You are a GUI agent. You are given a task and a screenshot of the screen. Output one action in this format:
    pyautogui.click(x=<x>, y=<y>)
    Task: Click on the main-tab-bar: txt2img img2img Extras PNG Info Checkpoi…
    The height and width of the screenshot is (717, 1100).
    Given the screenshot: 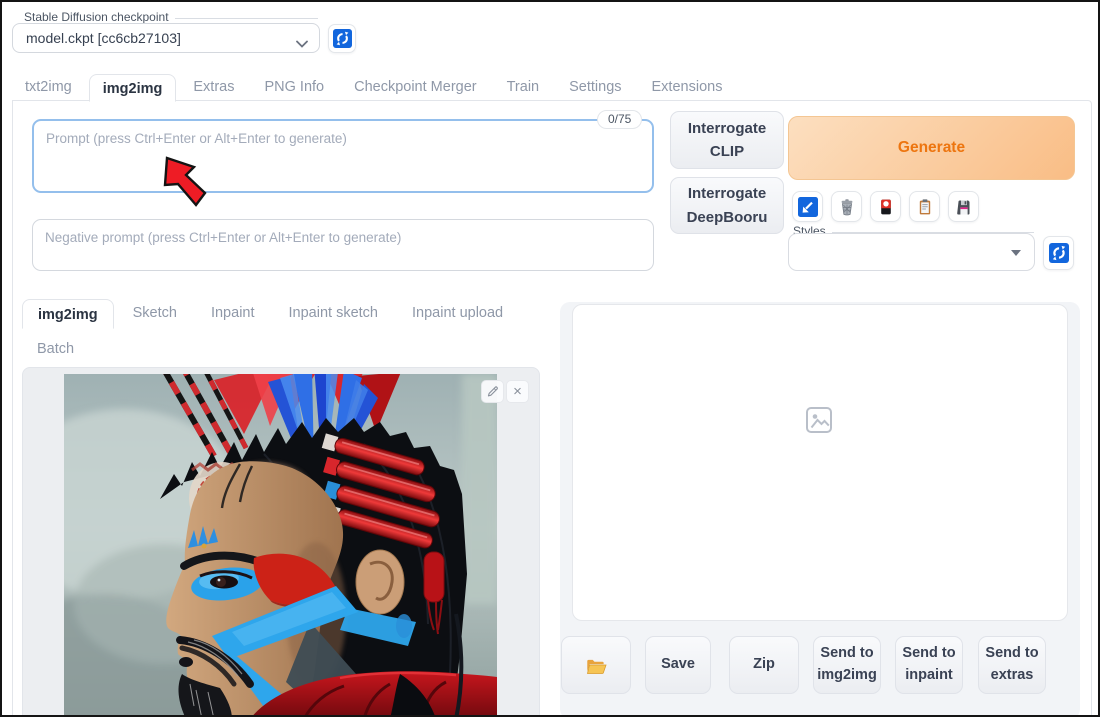 What is the action you would take?
    pyautogui.click(x=374, y=87)
    